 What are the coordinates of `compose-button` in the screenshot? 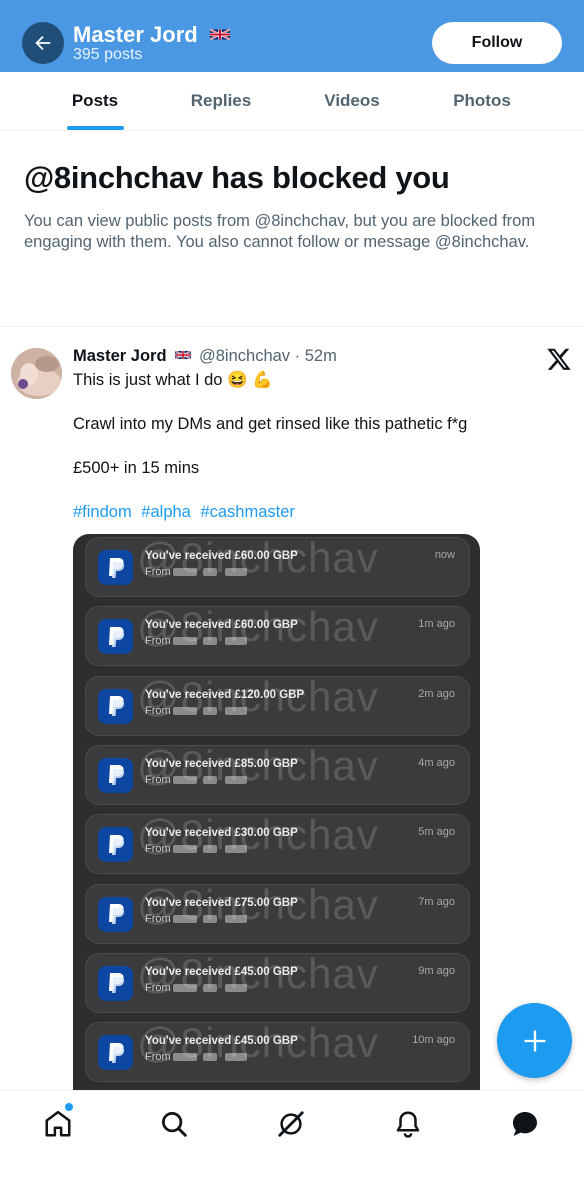 It's located at (534, 1040).